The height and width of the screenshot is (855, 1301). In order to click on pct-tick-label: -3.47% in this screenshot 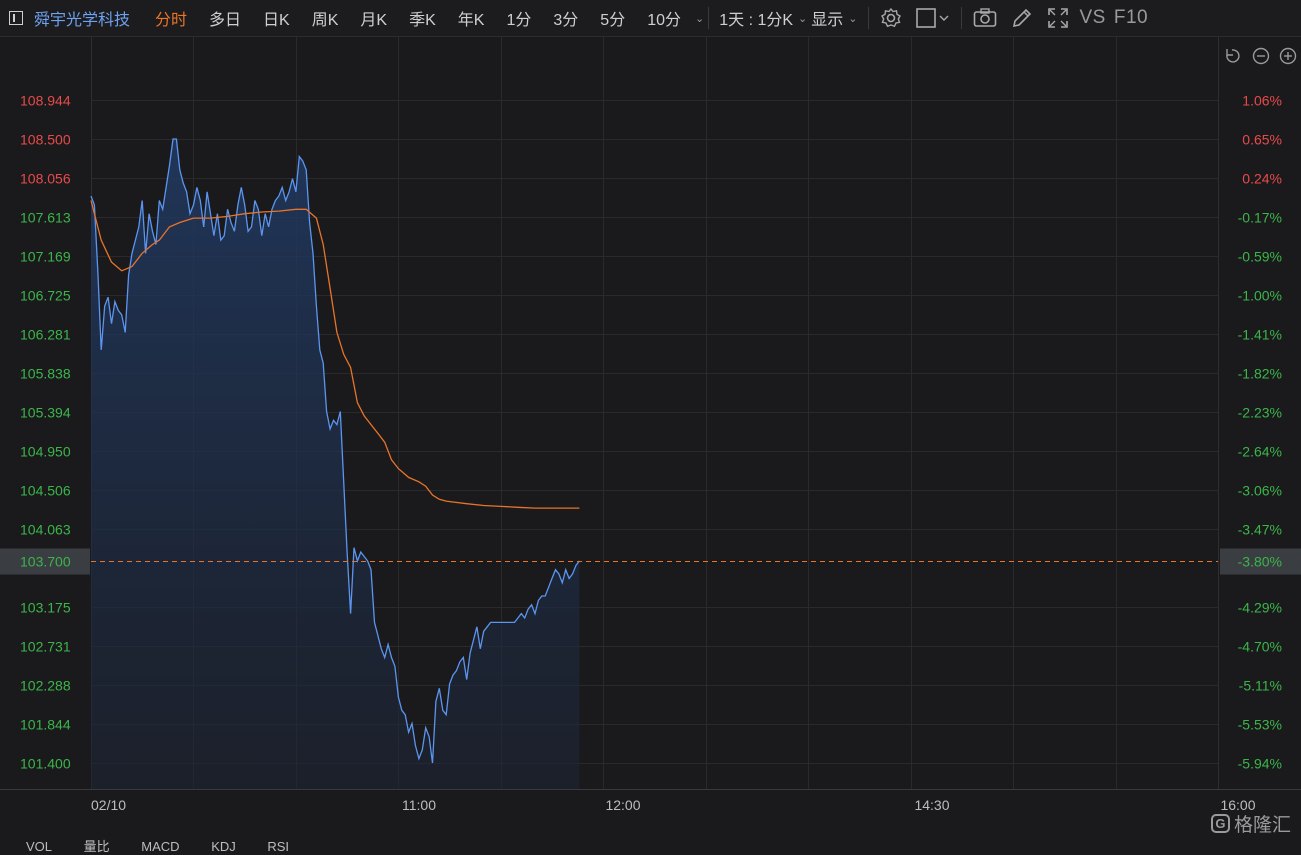, I will do `click(1260, 530)`.